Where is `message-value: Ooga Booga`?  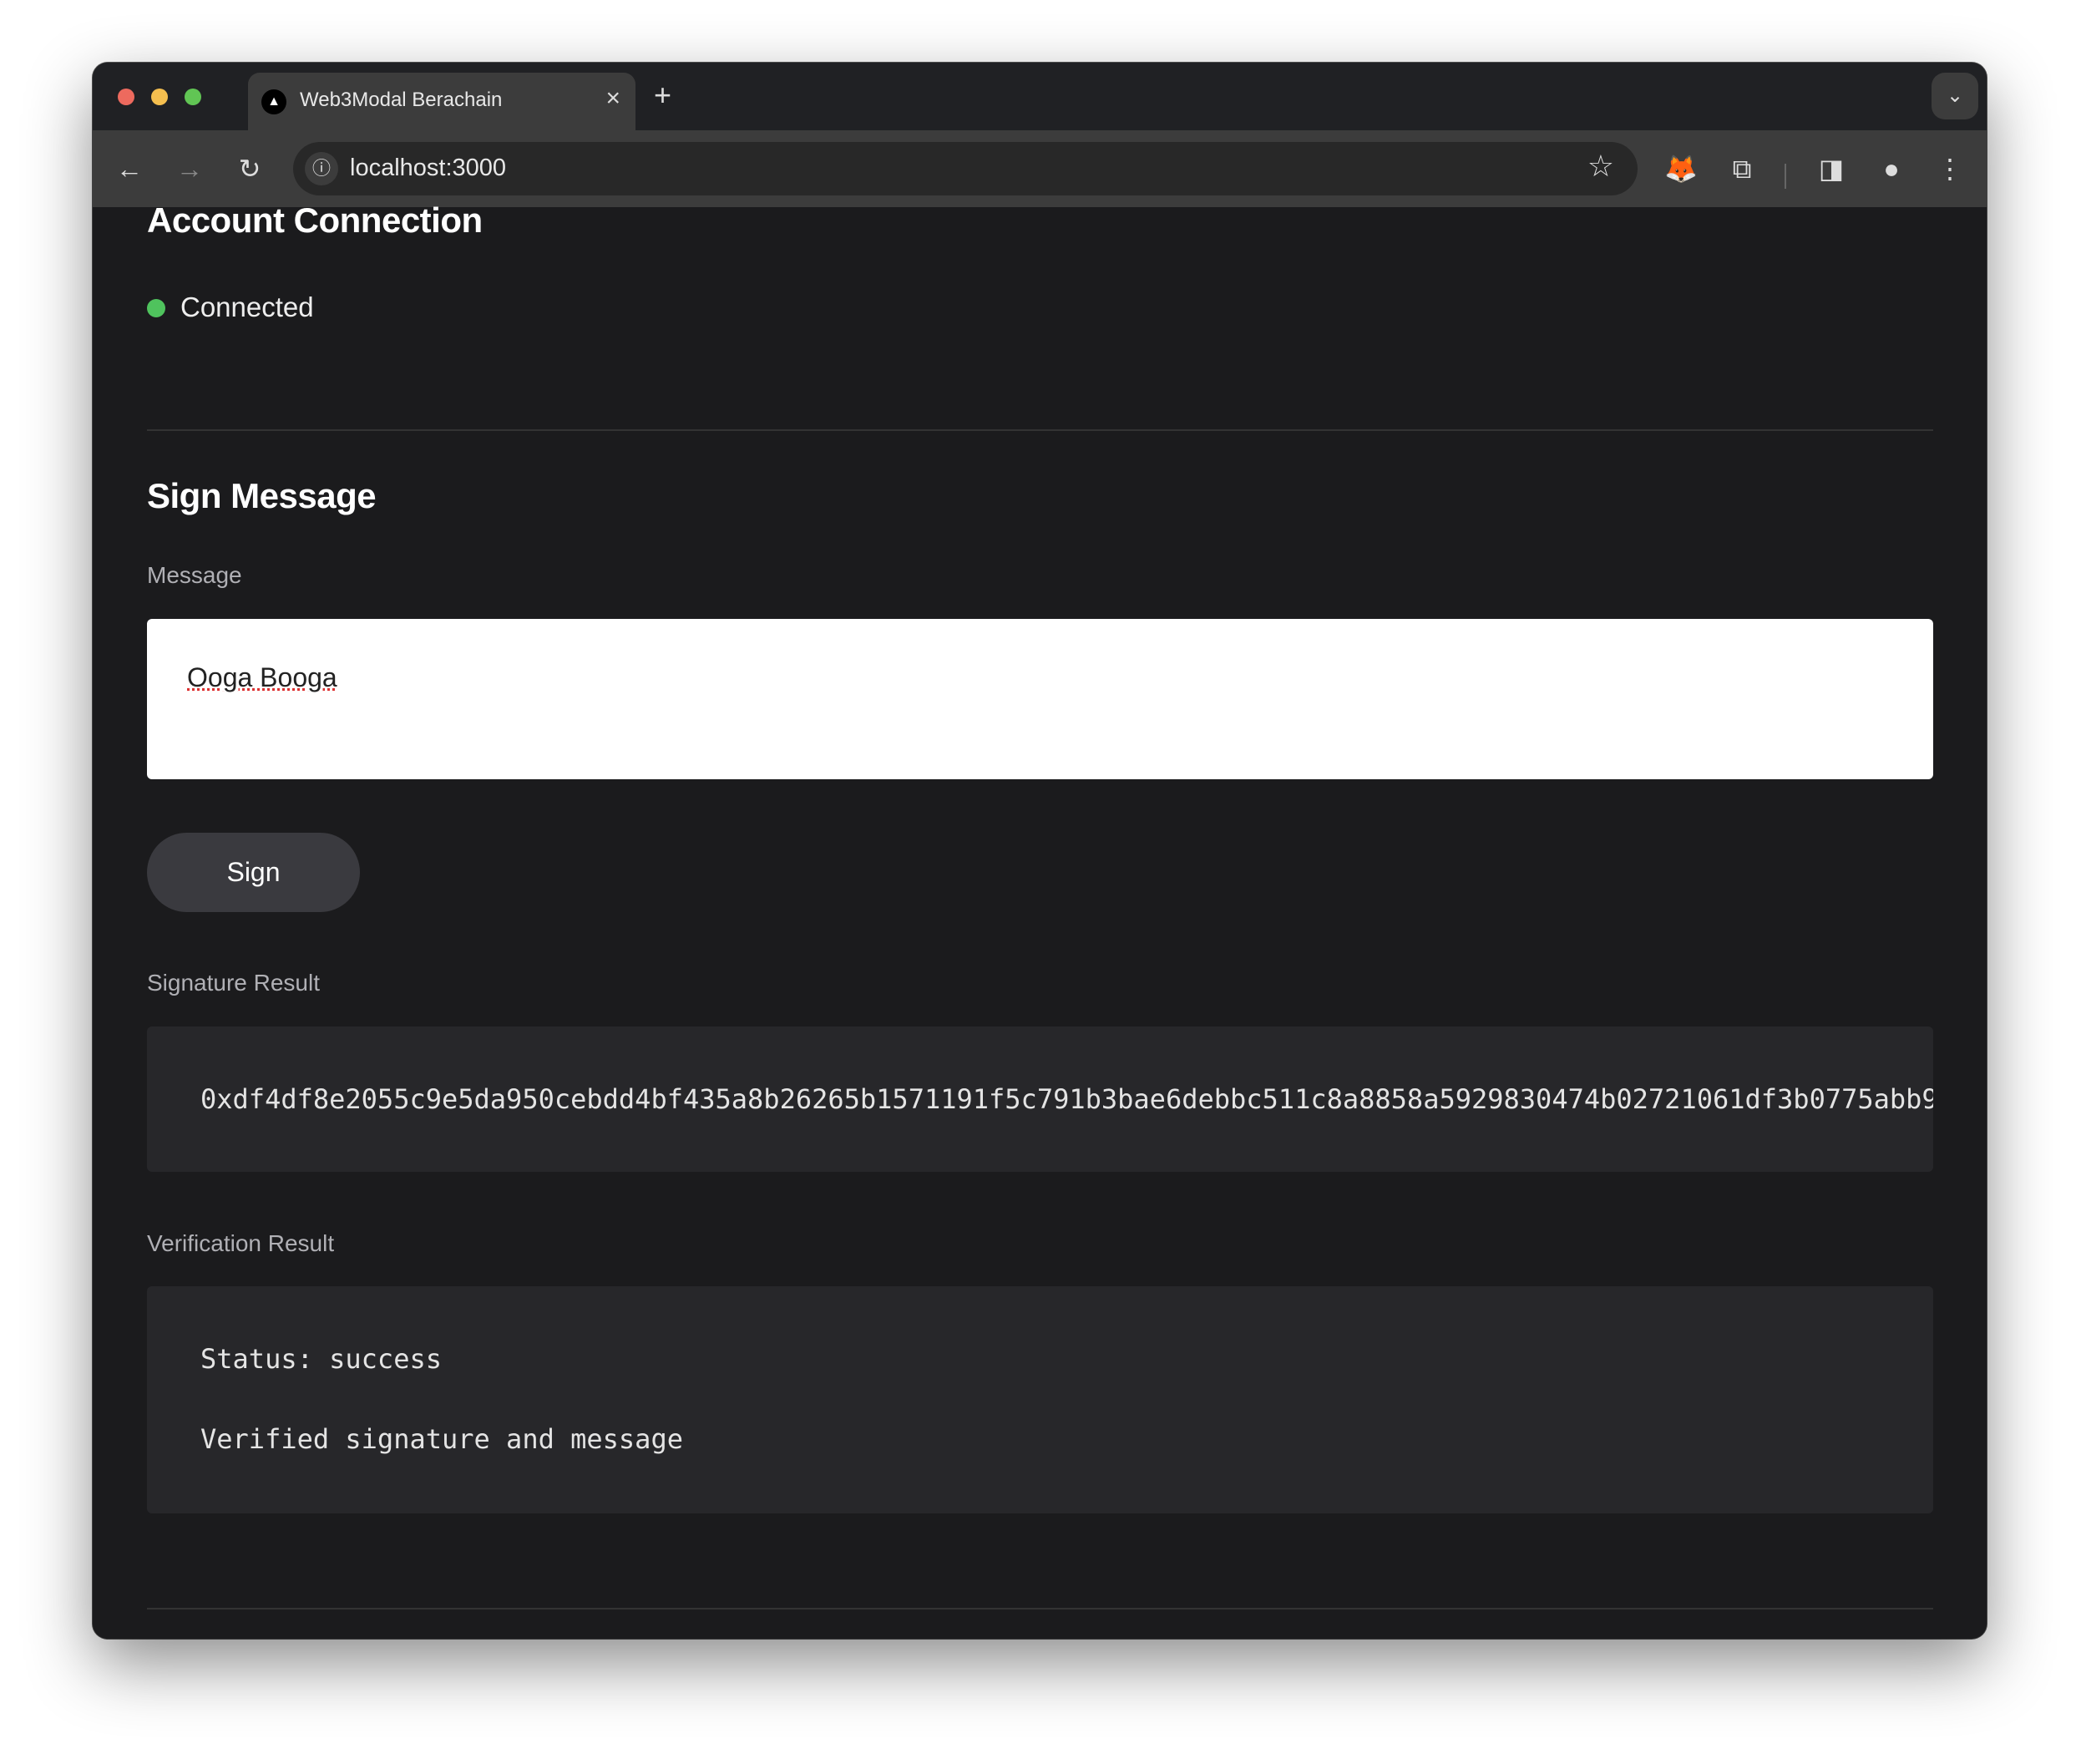
message-value: Ooga Booga is located at coordinates (262, 677).